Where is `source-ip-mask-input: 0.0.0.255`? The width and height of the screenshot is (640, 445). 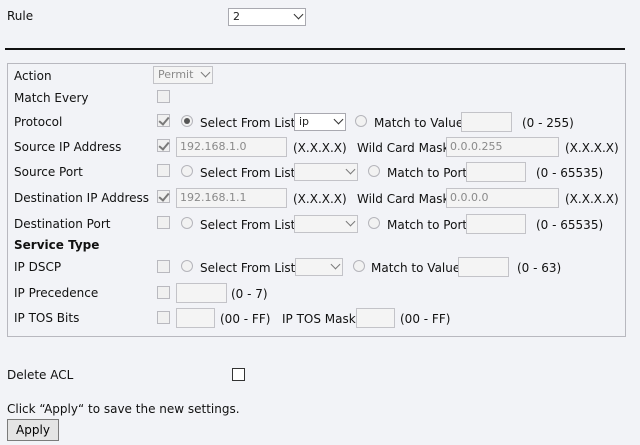
source-ip-mask-input: 0.0.0.255 is located at coordinates (502, 147).